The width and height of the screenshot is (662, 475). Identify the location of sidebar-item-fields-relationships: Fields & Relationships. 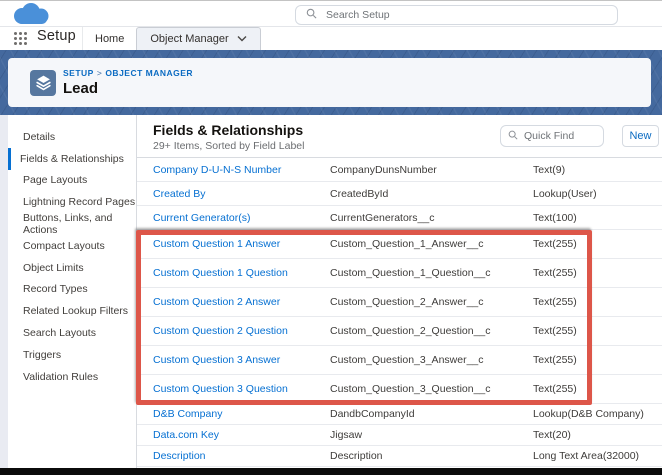
(72, 158).